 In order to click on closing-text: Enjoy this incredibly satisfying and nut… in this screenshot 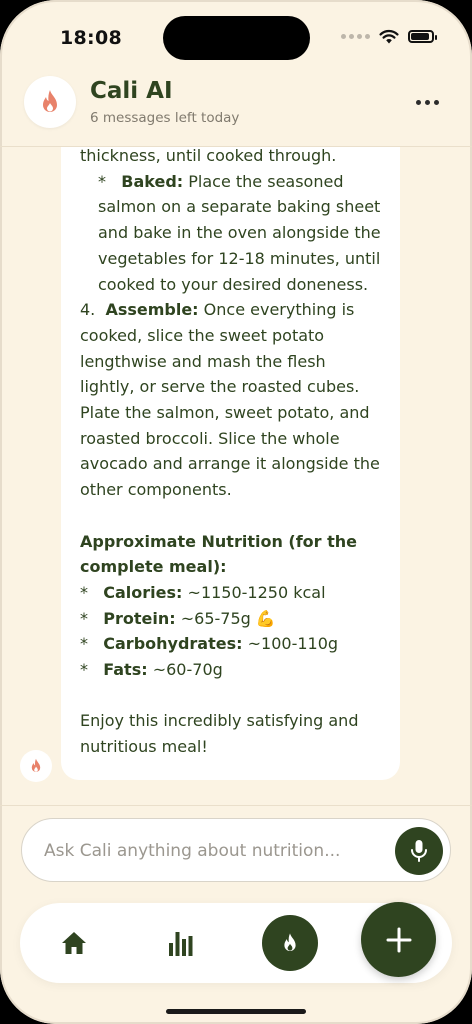, I will do `click(219, 734)`.